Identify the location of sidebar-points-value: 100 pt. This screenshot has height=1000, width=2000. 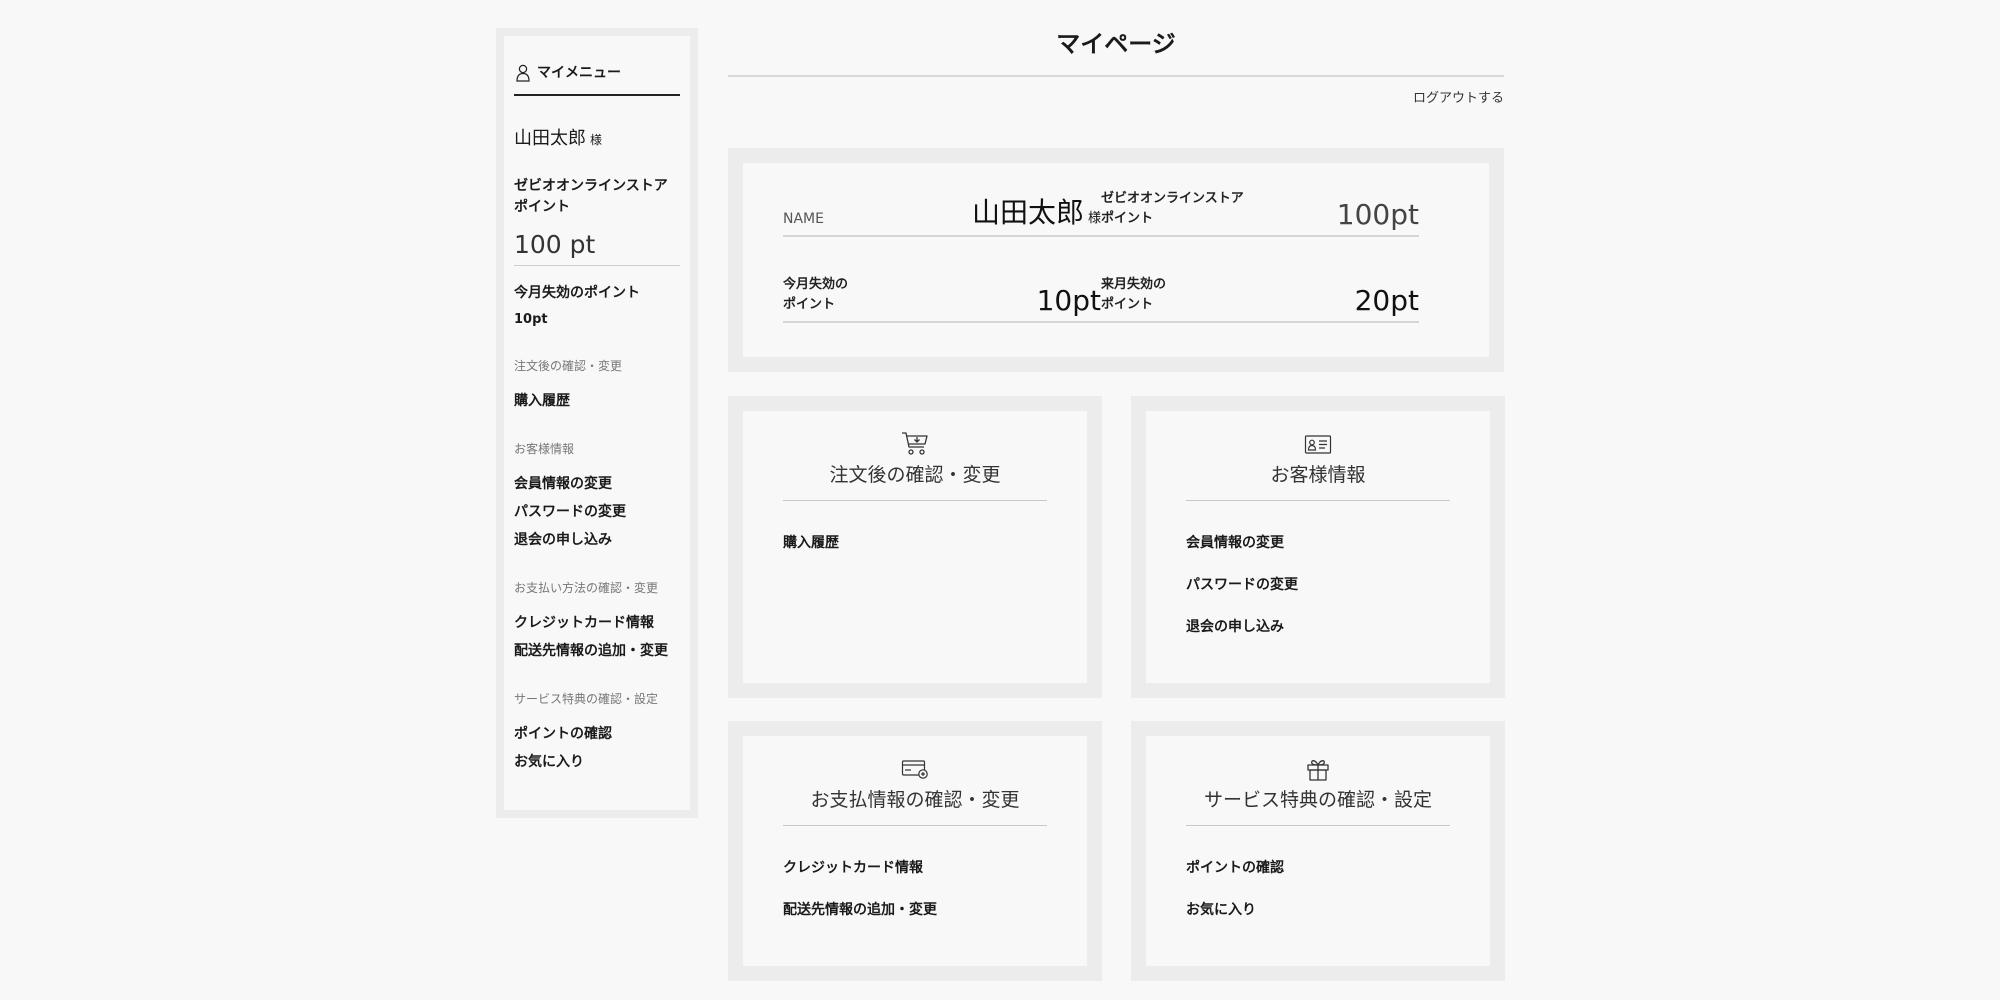
(597, 248).